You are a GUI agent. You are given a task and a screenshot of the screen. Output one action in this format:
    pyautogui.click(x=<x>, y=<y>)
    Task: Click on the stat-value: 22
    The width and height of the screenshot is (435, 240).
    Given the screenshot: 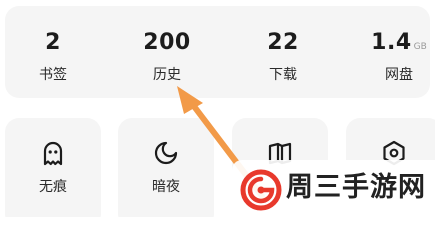 What is the action you would take?
    pyautogui.click(x=283, y=42)
    